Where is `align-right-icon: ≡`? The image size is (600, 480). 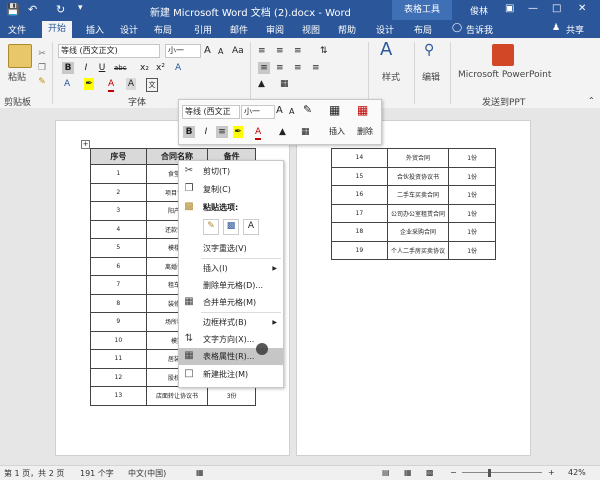
align-right-icon: ≡ is located at coordinates (298, 68).